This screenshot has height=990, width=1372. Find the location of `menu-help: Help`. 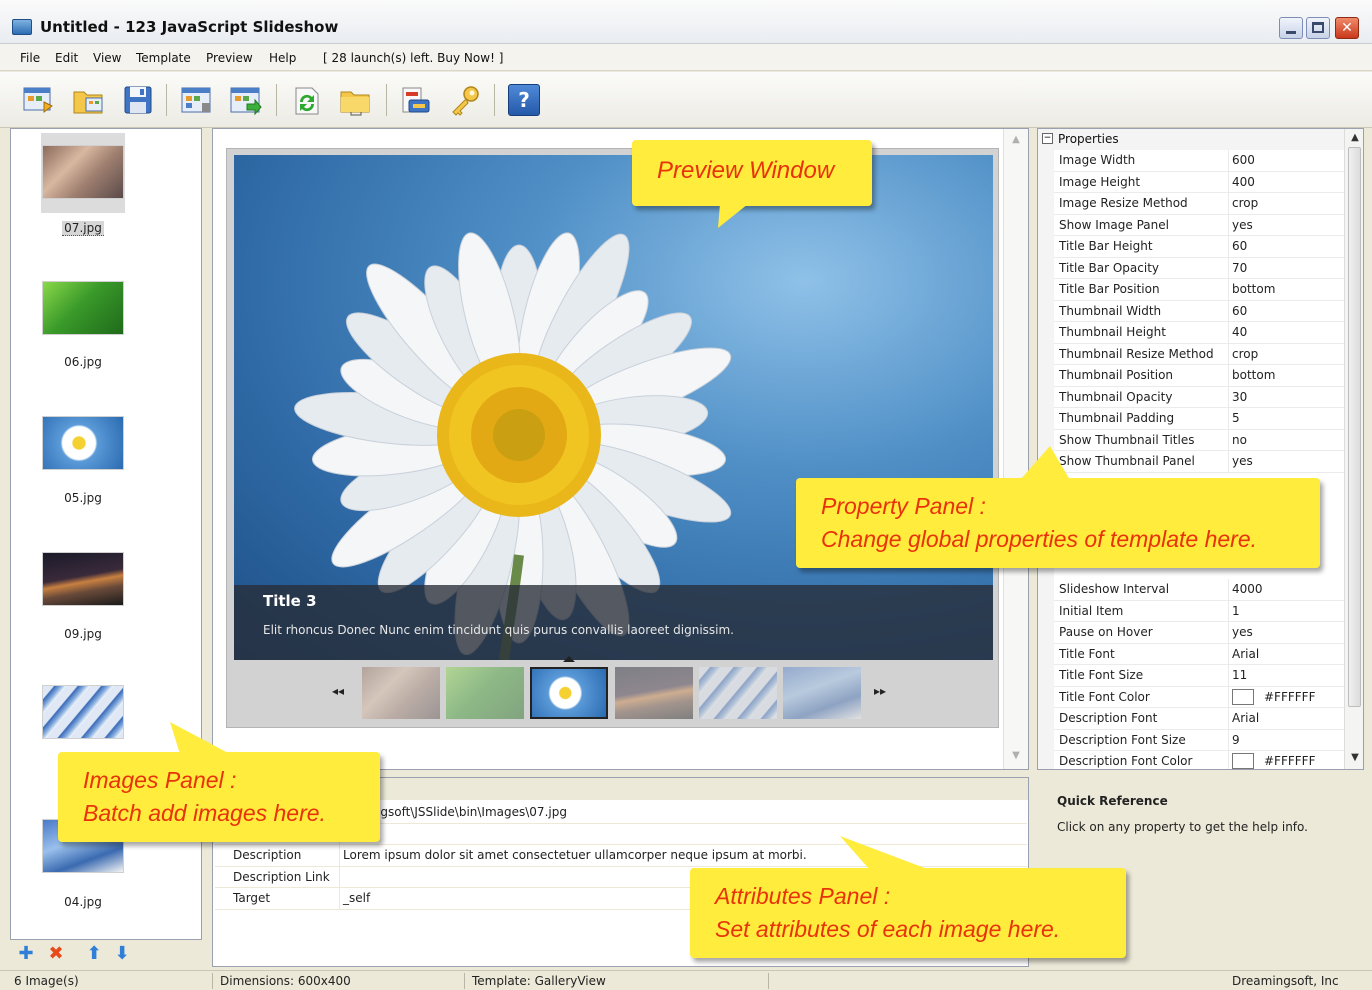

menu-help: Help is located at coordinates (282, 58).